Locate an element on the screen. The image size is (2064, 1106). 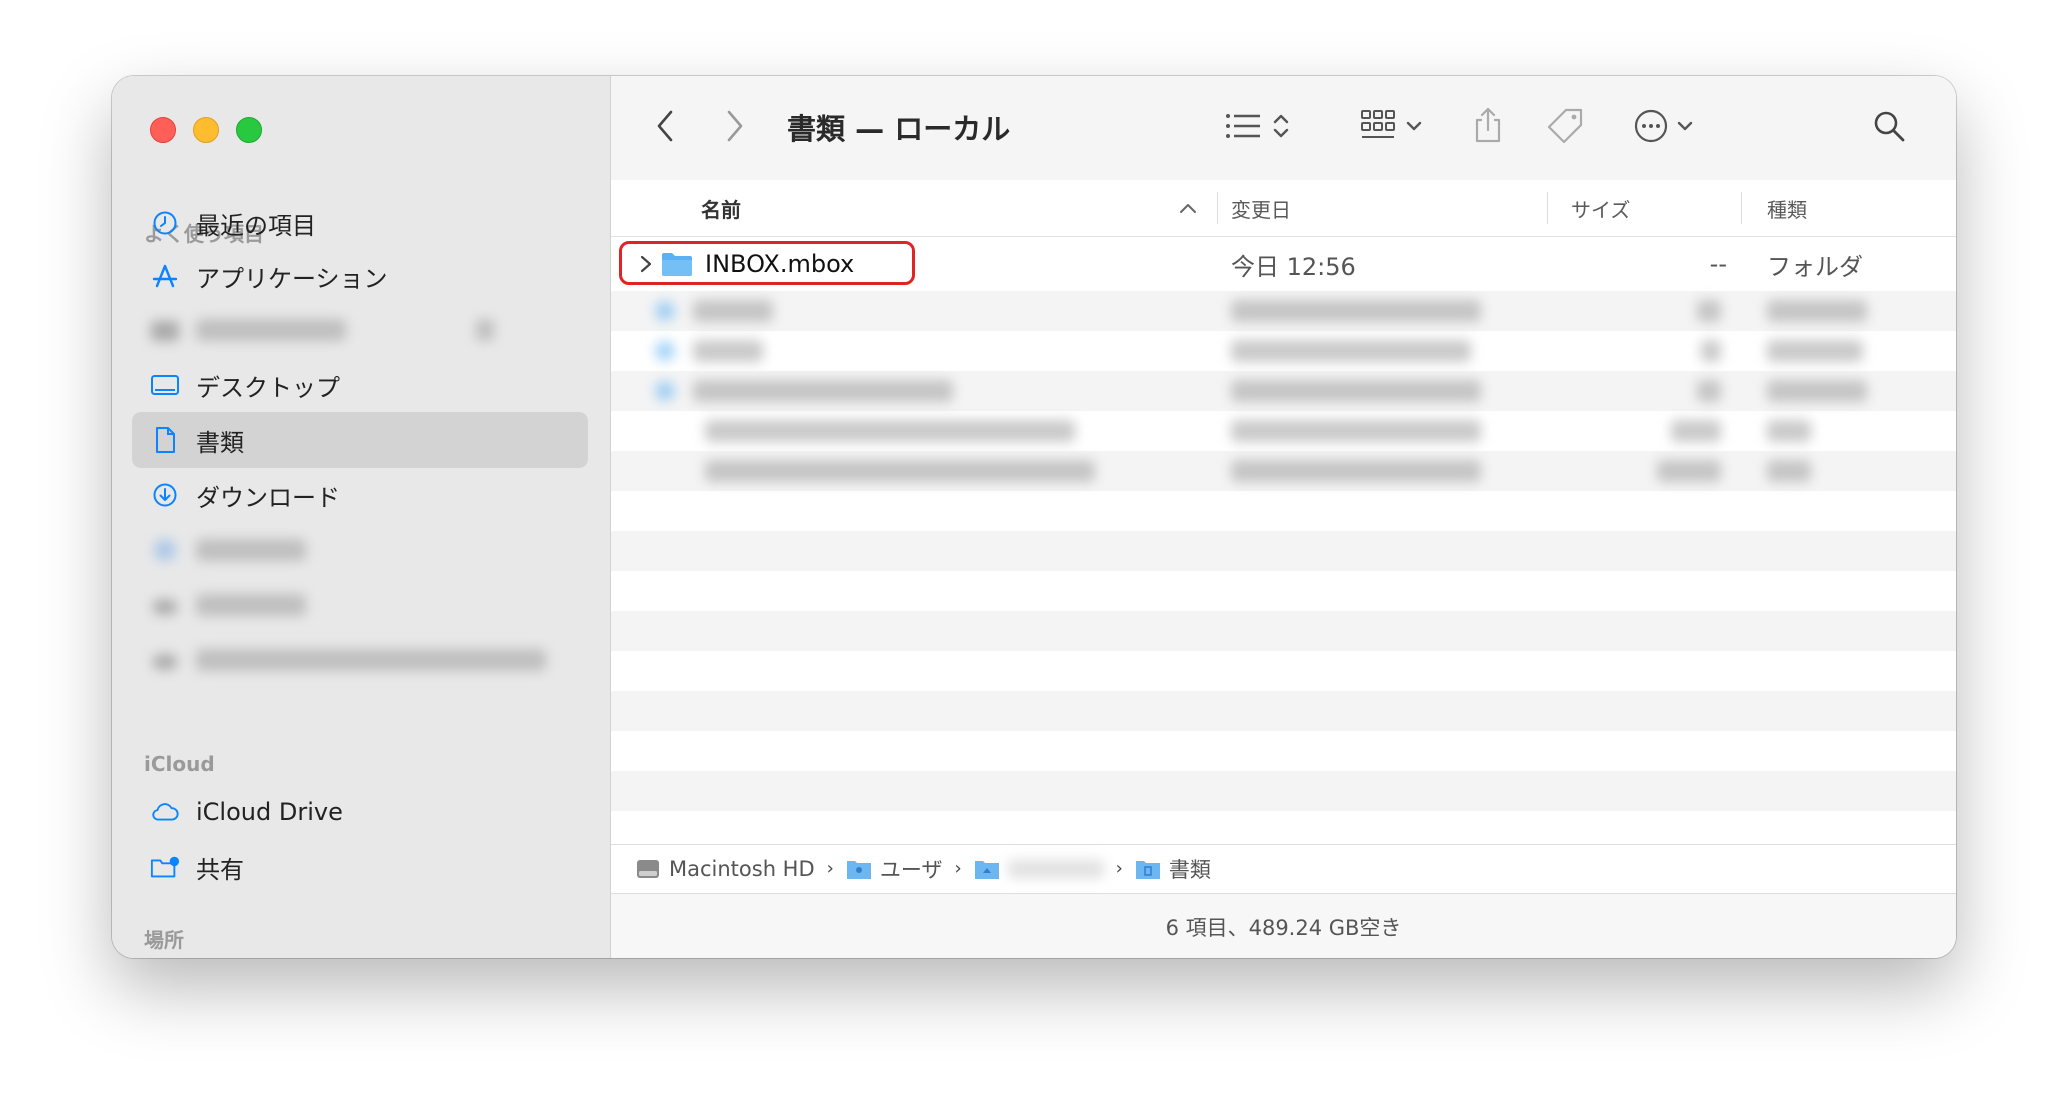
redacted-badge is located at coordinates (485, 330).